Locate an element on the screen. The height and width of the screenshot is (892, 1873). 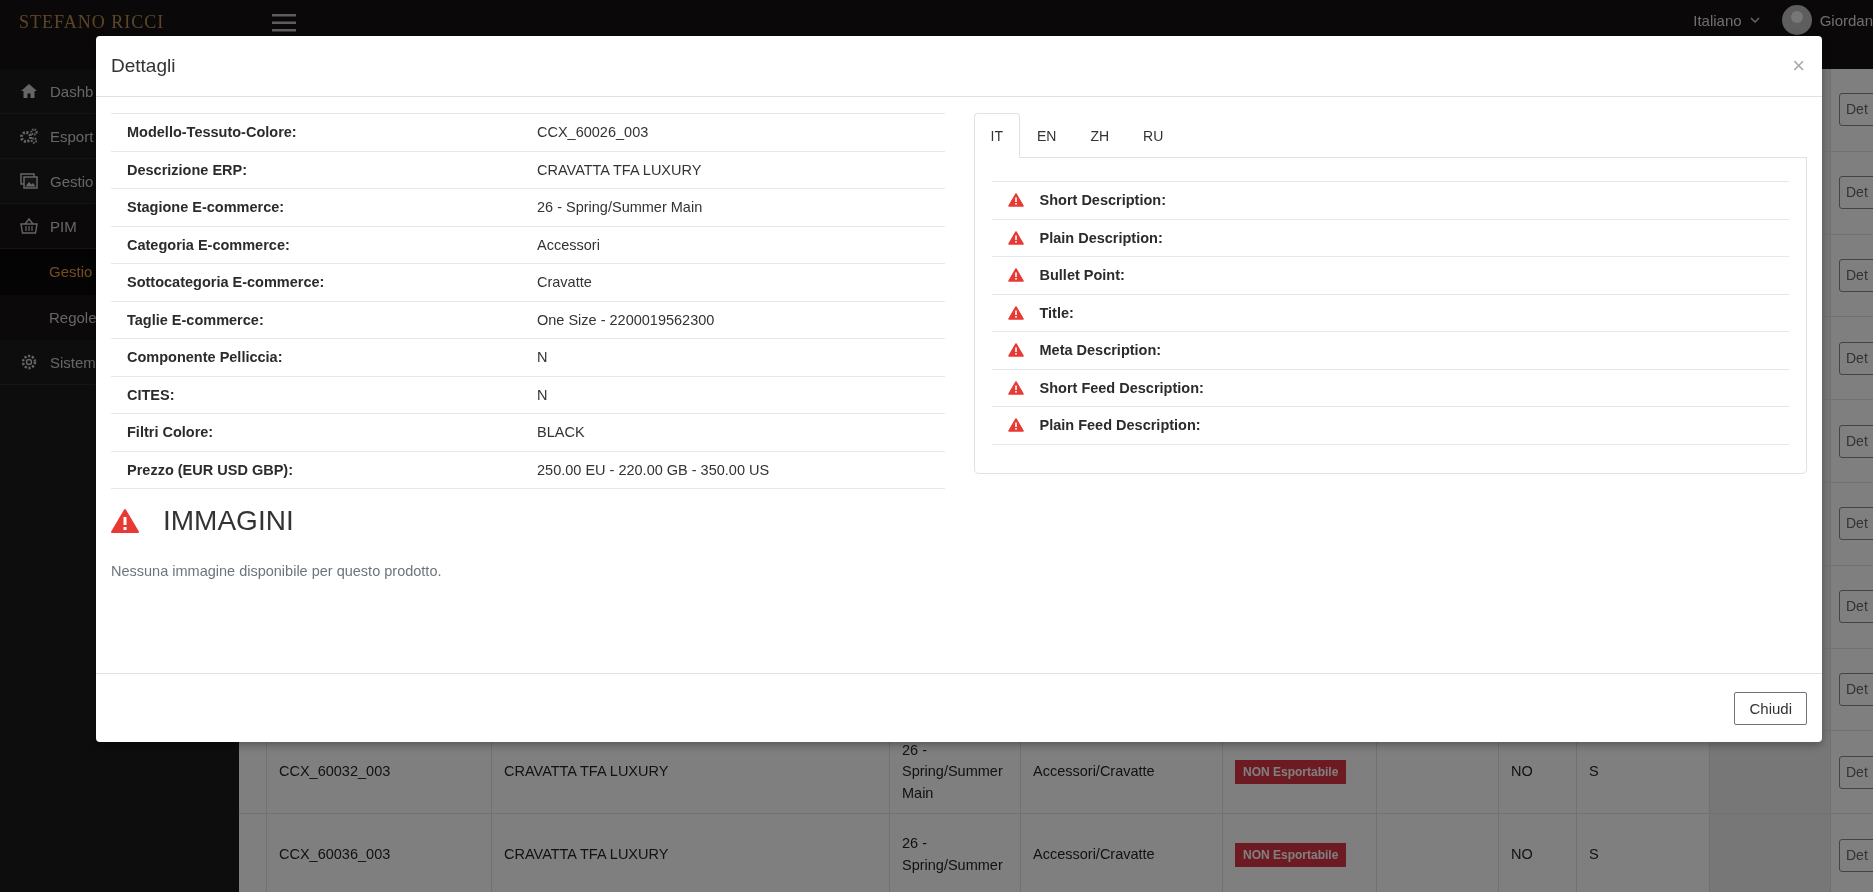
field-value: Accessori is located at coordinates (569, 244).